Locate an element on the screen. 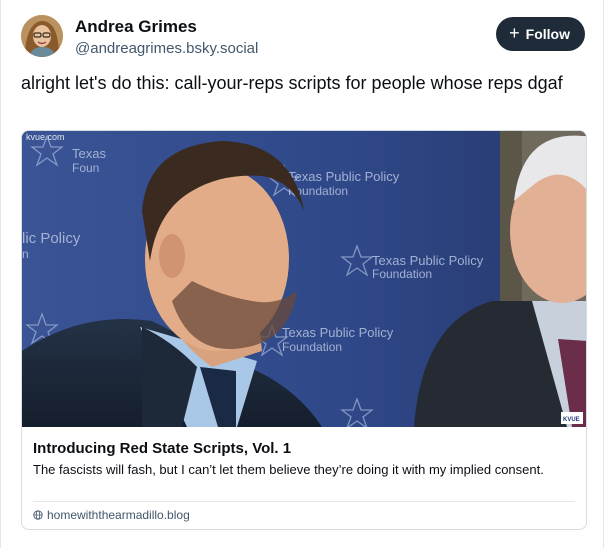  thumbnail-watermark: kvue.com is located at coordinates (45, 137).